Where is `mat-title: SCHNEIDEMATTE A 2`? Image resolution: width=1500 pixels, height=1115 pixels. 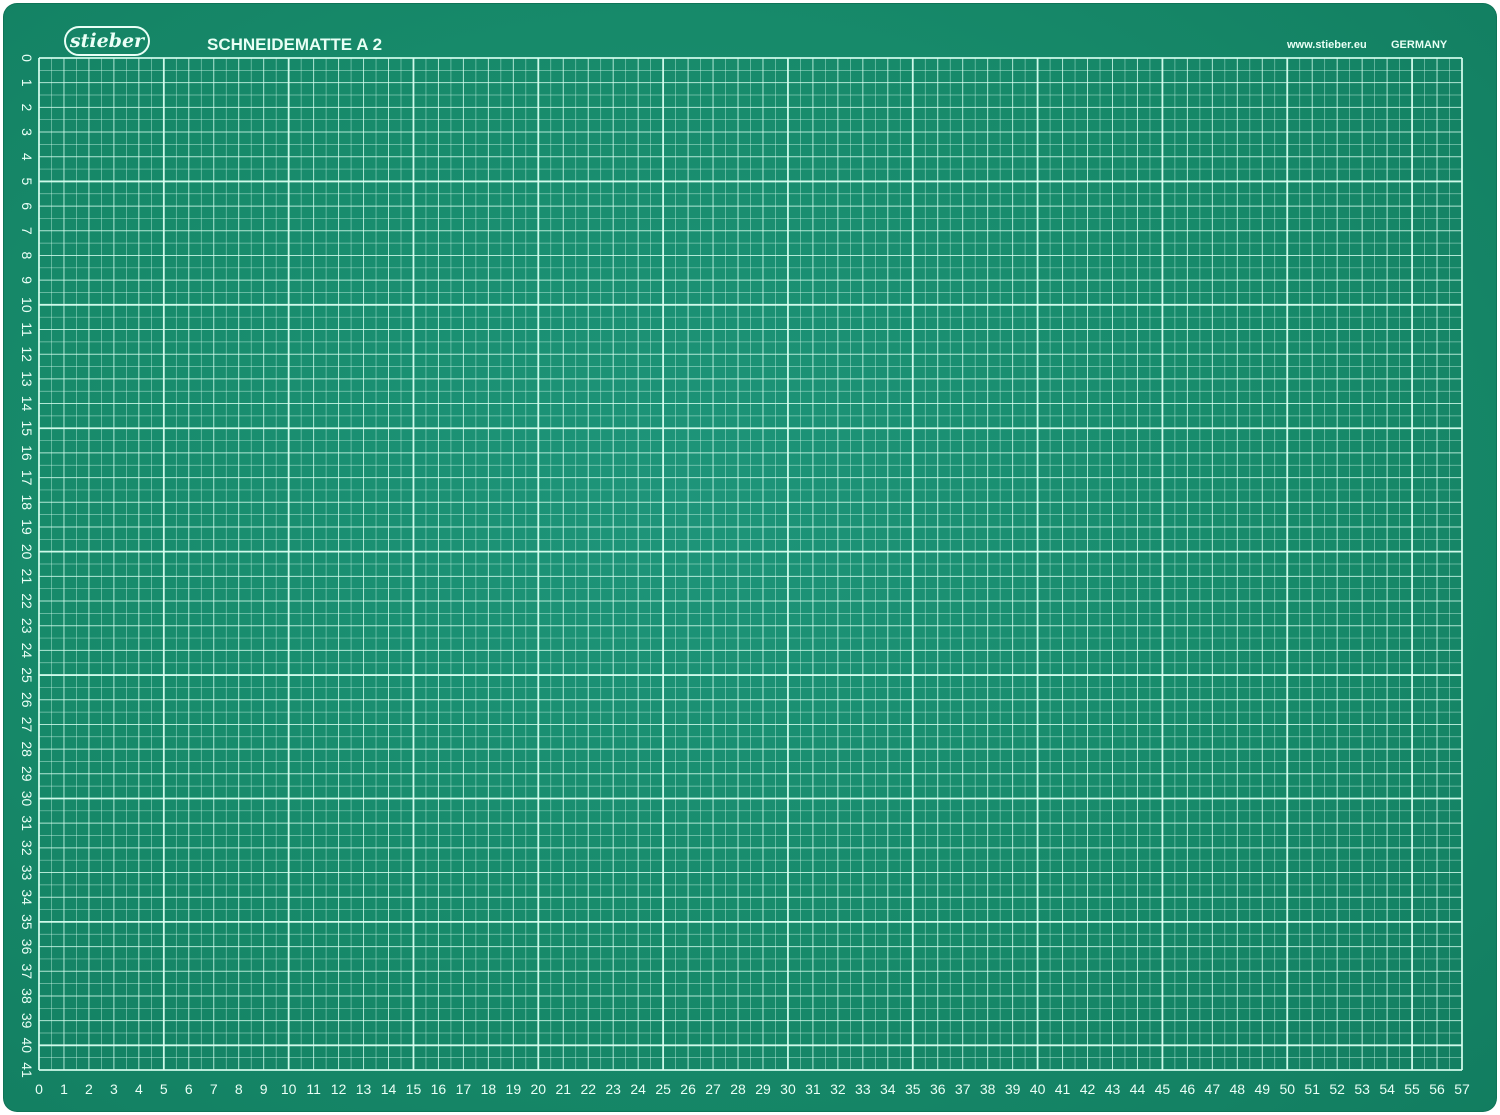 mat-title: SCHNEIDEMATTE A 2 is located at coordinates (294, 44).